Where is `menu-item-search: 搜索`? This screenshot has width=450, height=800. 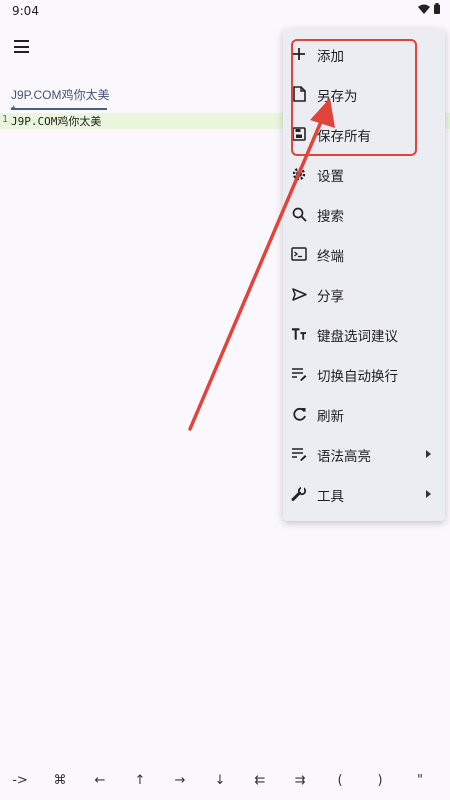
menu-item-search: 搜索 is located at coordinates (364, 214).